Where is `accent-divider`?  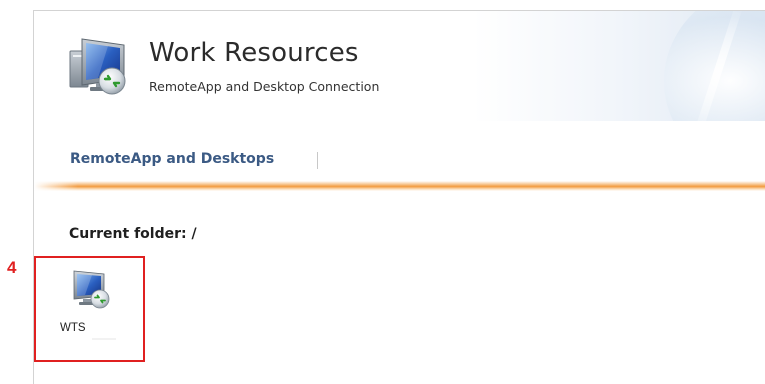 accent-divider is located at coordinates (399, 186).